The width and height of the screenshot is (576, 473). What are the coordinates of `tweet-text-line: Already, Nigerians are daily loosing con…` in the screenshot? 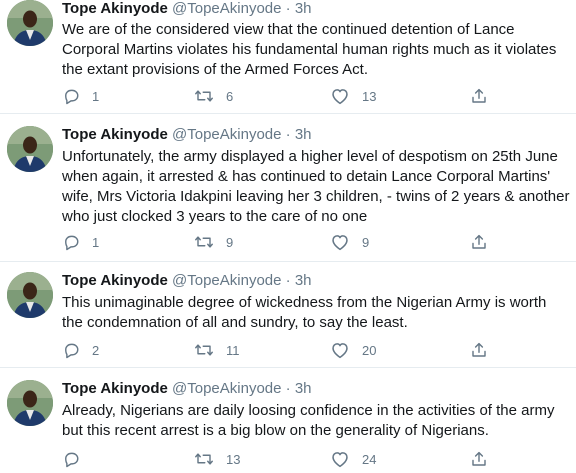 It's located at (308, 410).